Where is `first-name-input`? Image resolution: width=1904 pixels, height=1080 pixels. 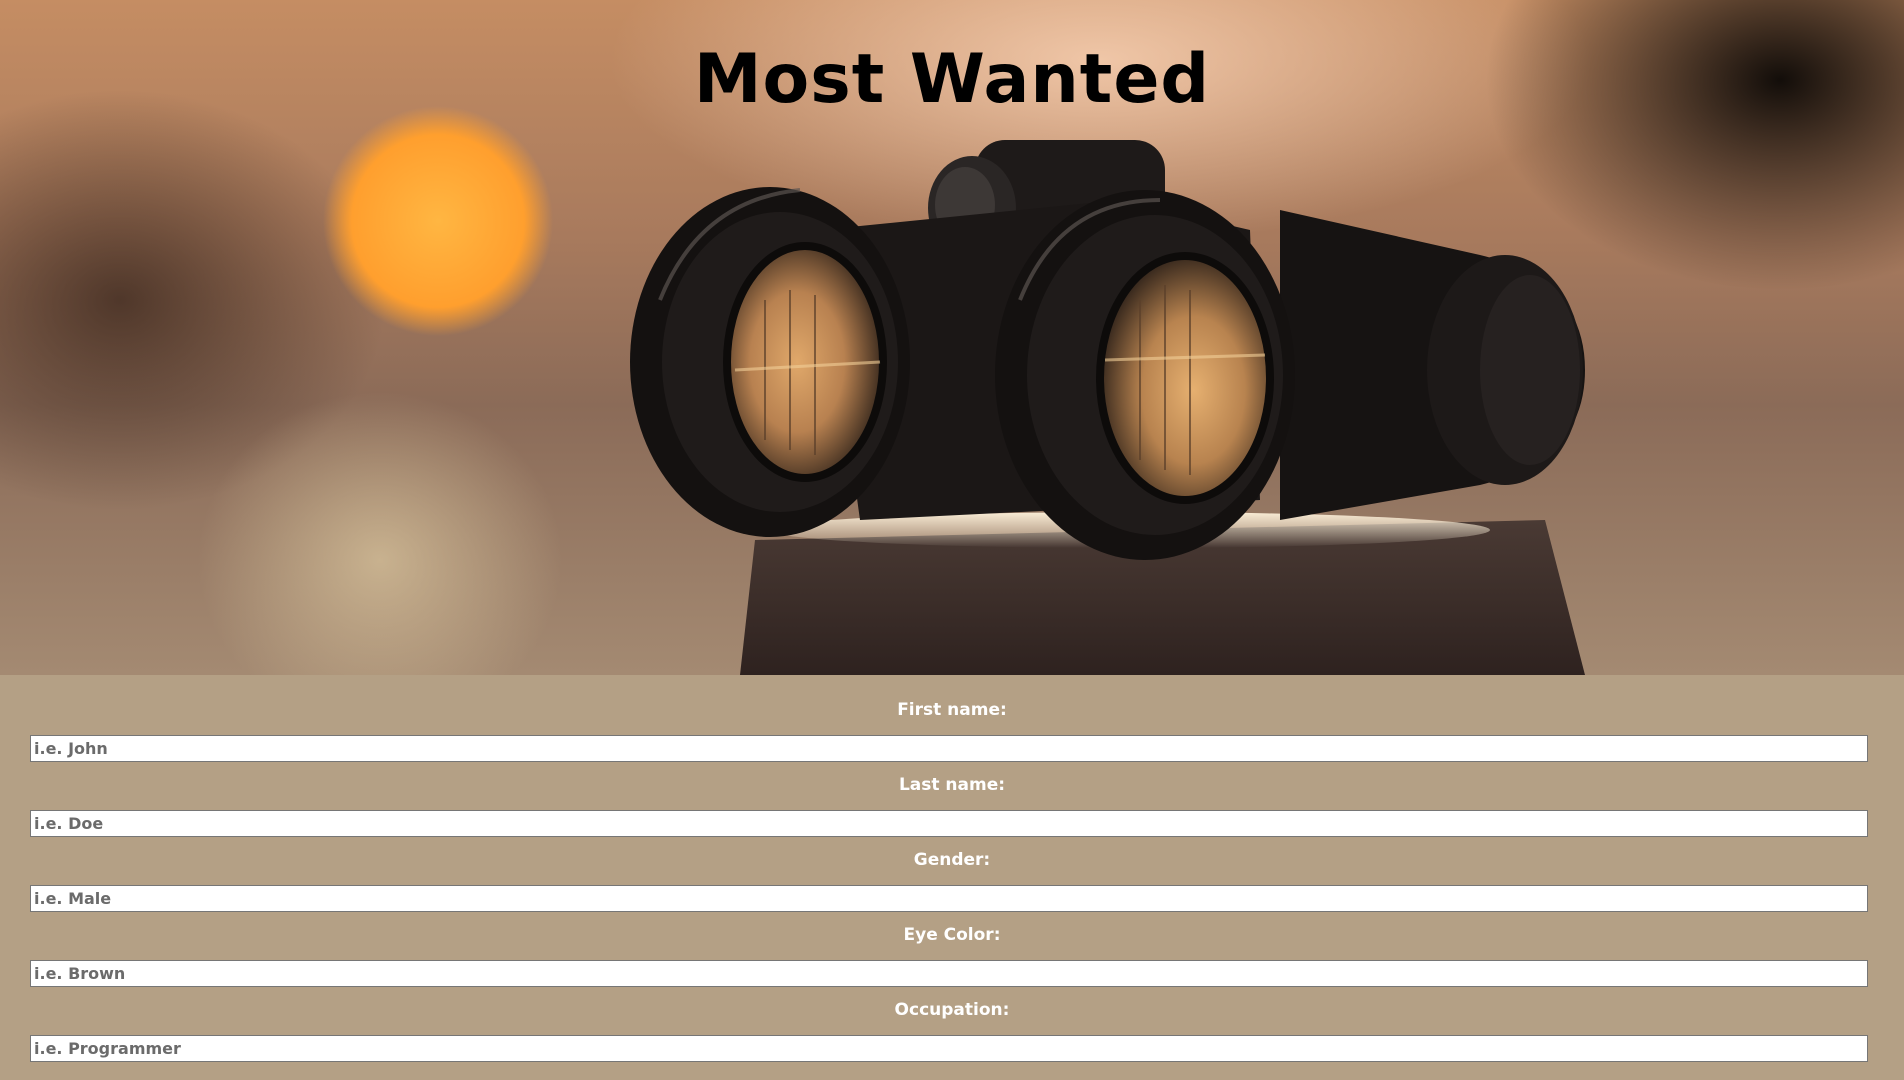
first-name-input is located at coordinates (949, 748).